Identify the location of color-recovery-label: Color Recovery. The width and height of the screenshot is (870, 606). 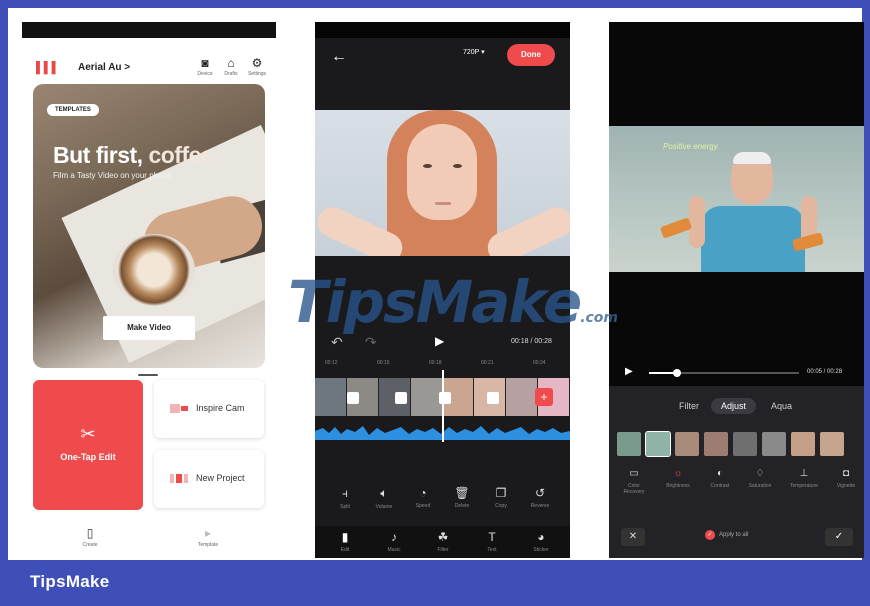
(634, 489).